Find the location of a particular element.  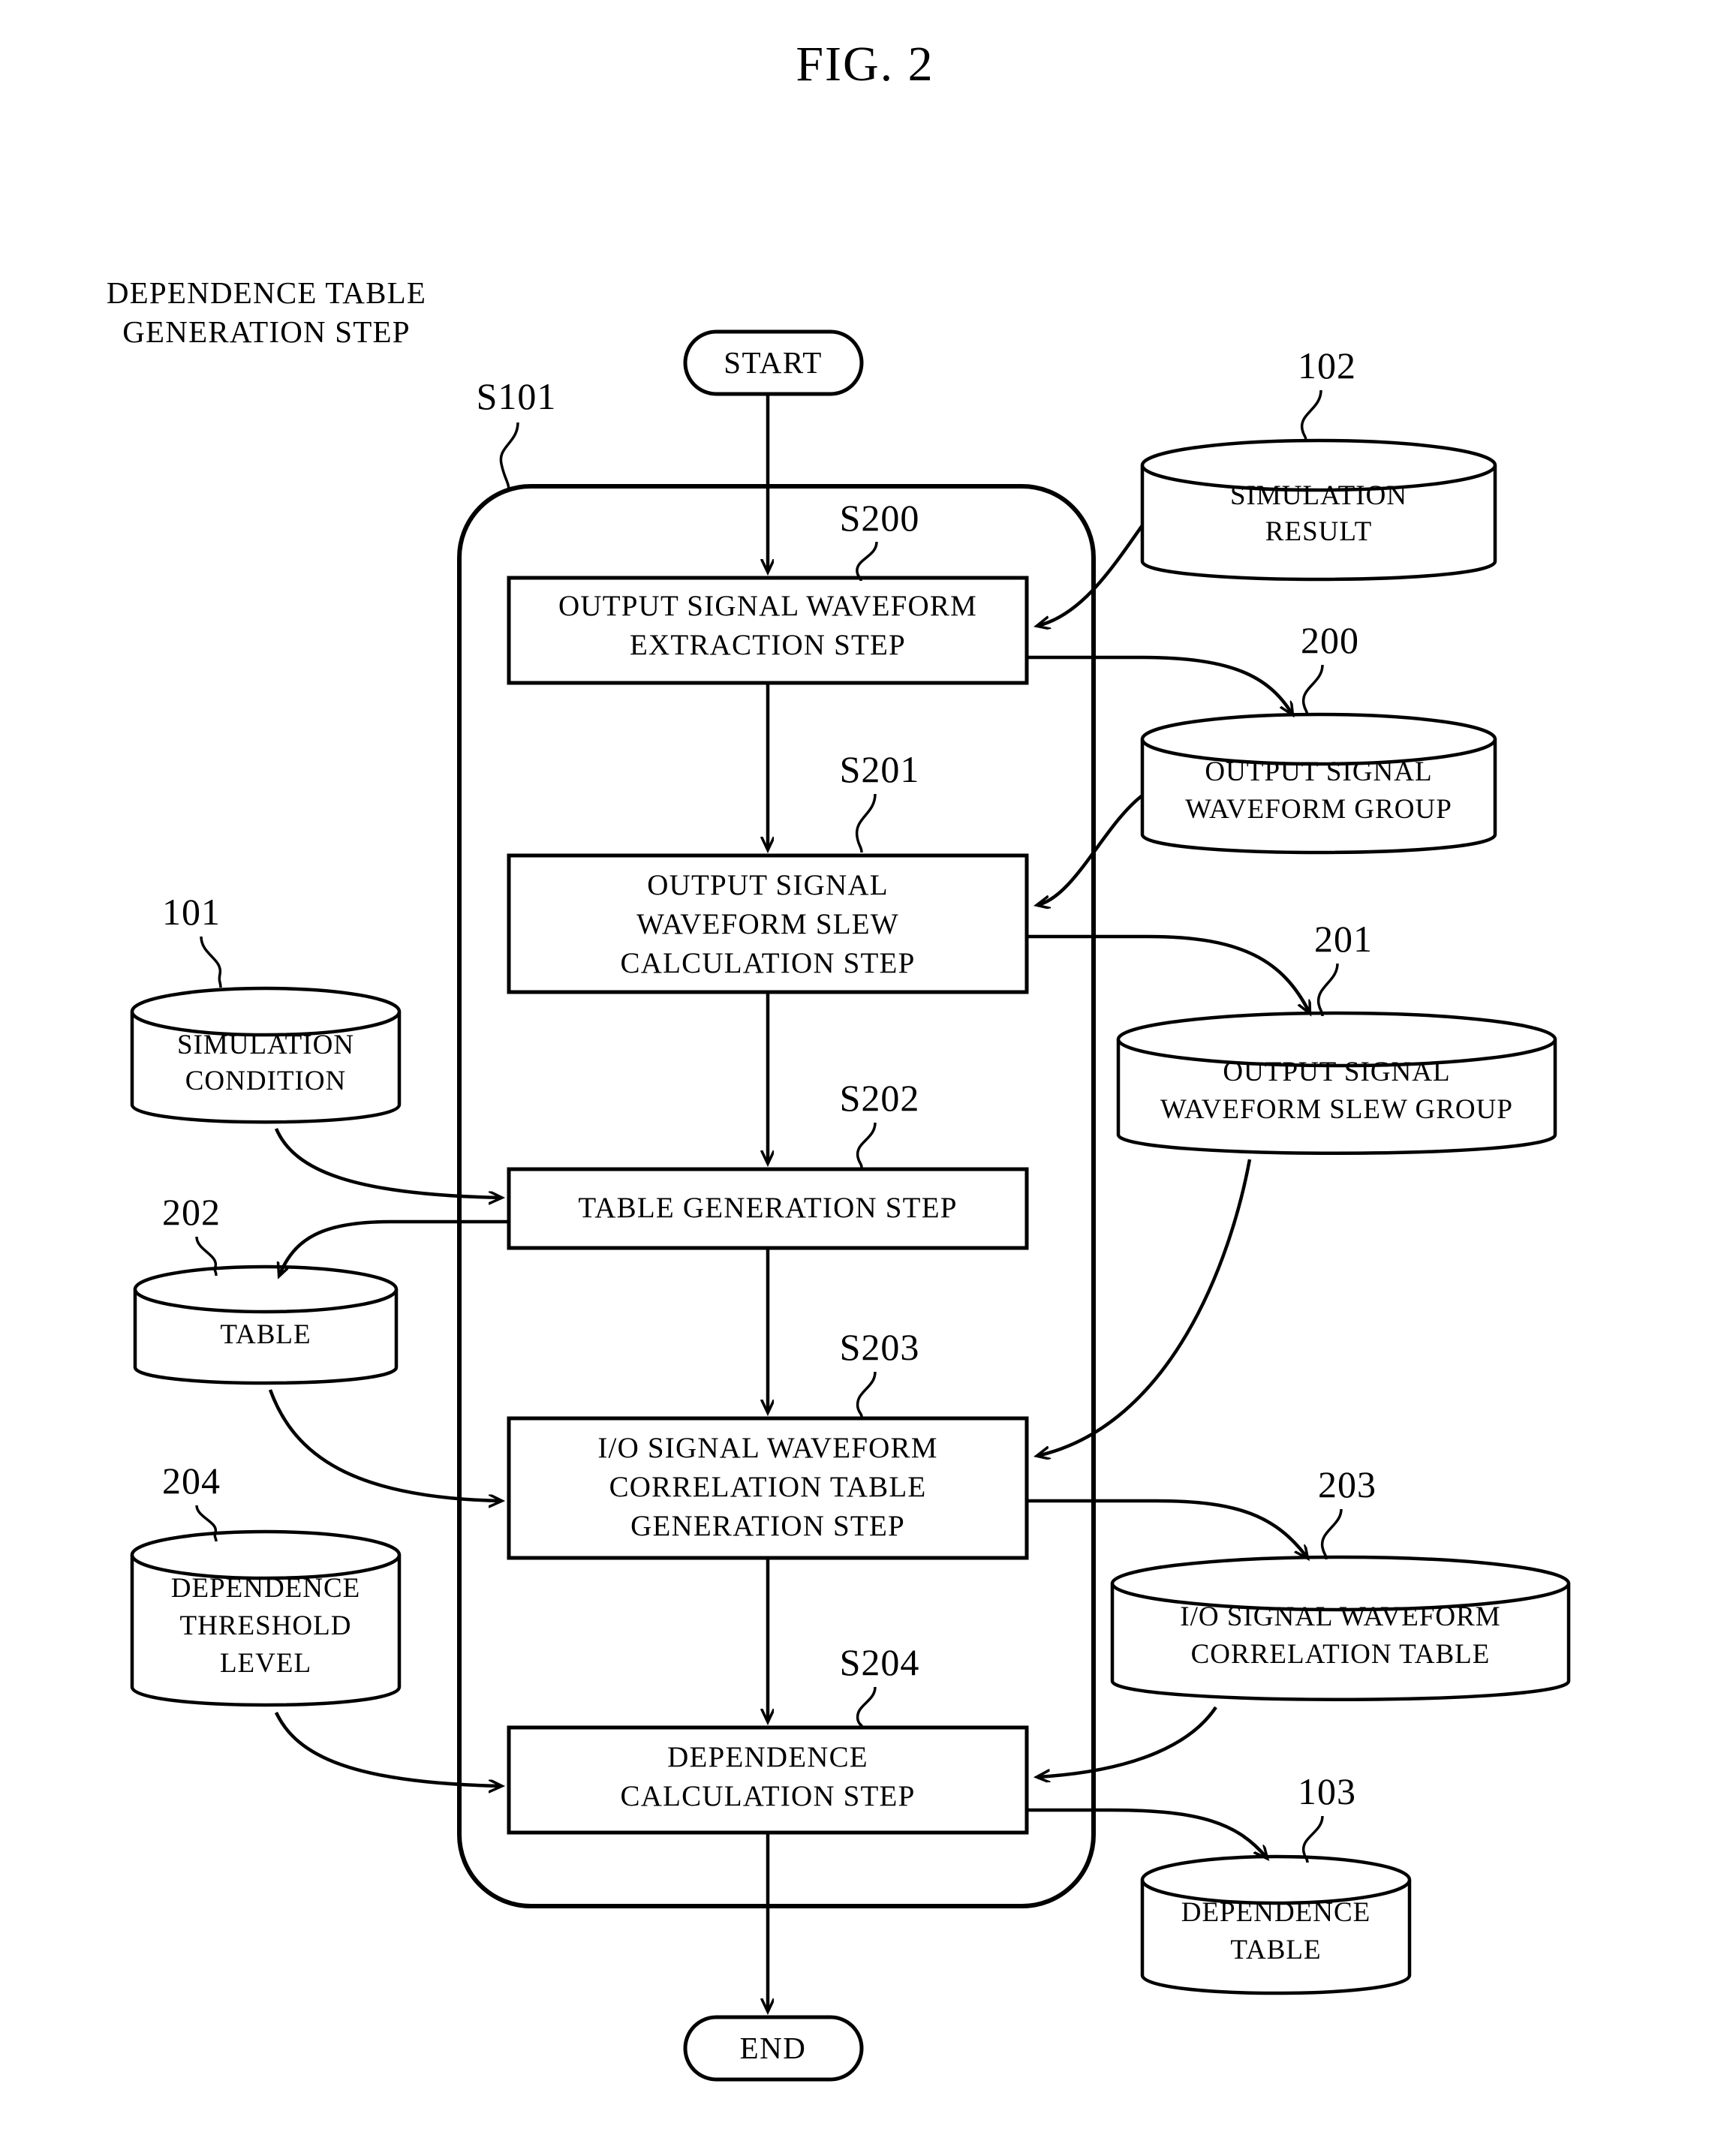

ref-203-leader-line is located at coordinates (1332, 1534).